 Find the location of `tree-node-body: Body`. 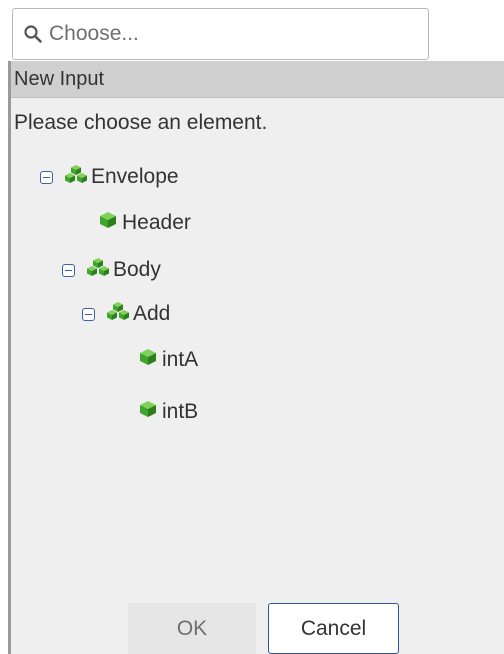

tree-node-body: Body is located at coordinates (111, 270).